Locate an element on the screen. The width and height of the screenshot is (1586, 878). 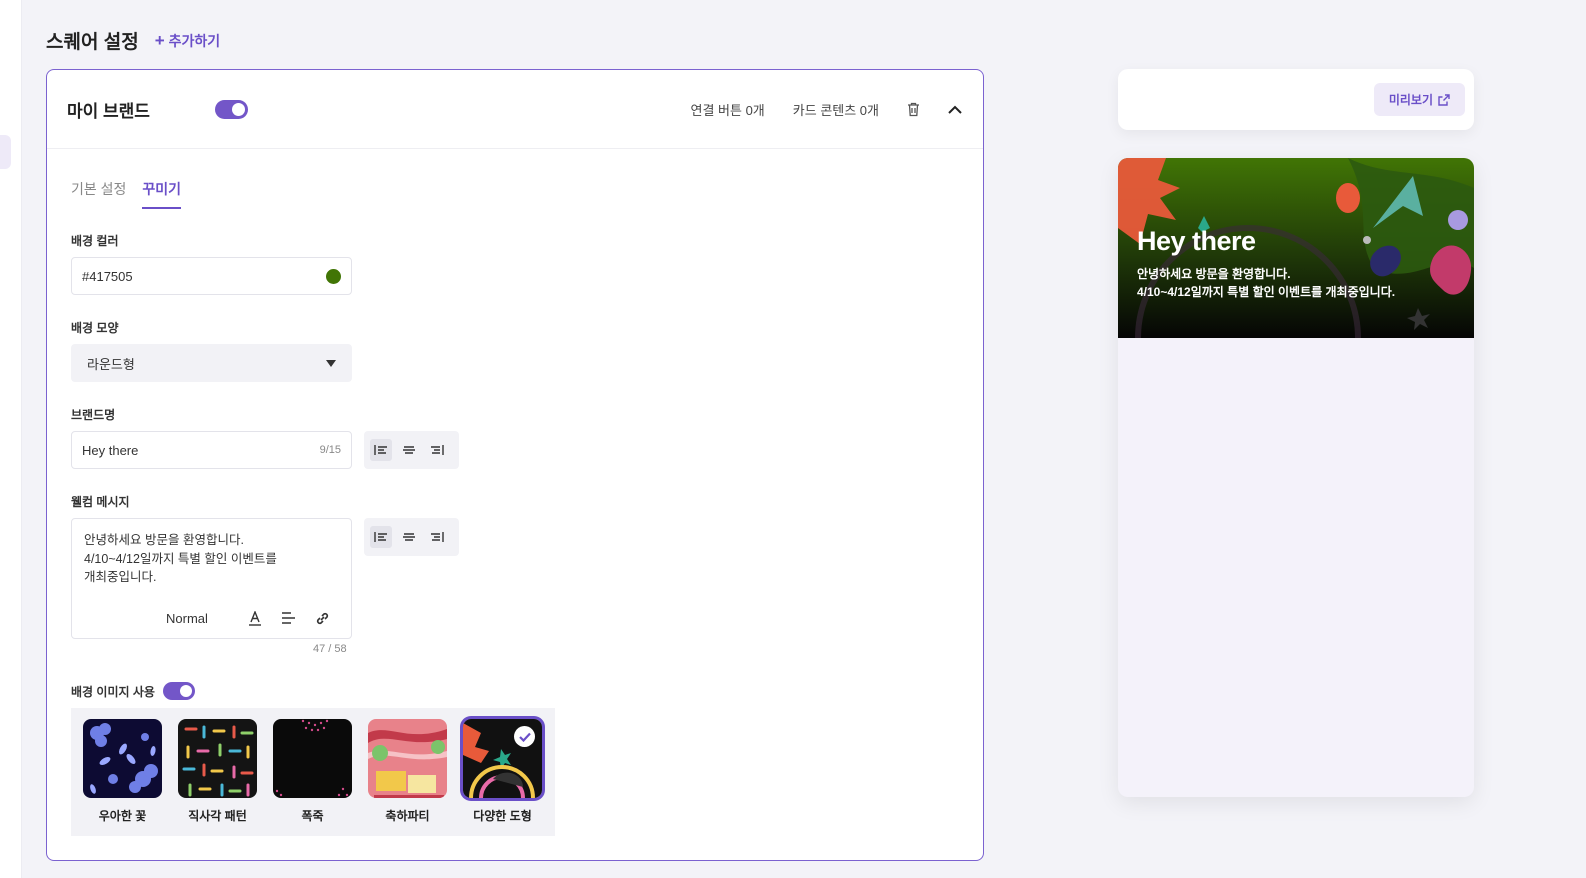
chevron-up-icon is located at coordinates (955, 109).